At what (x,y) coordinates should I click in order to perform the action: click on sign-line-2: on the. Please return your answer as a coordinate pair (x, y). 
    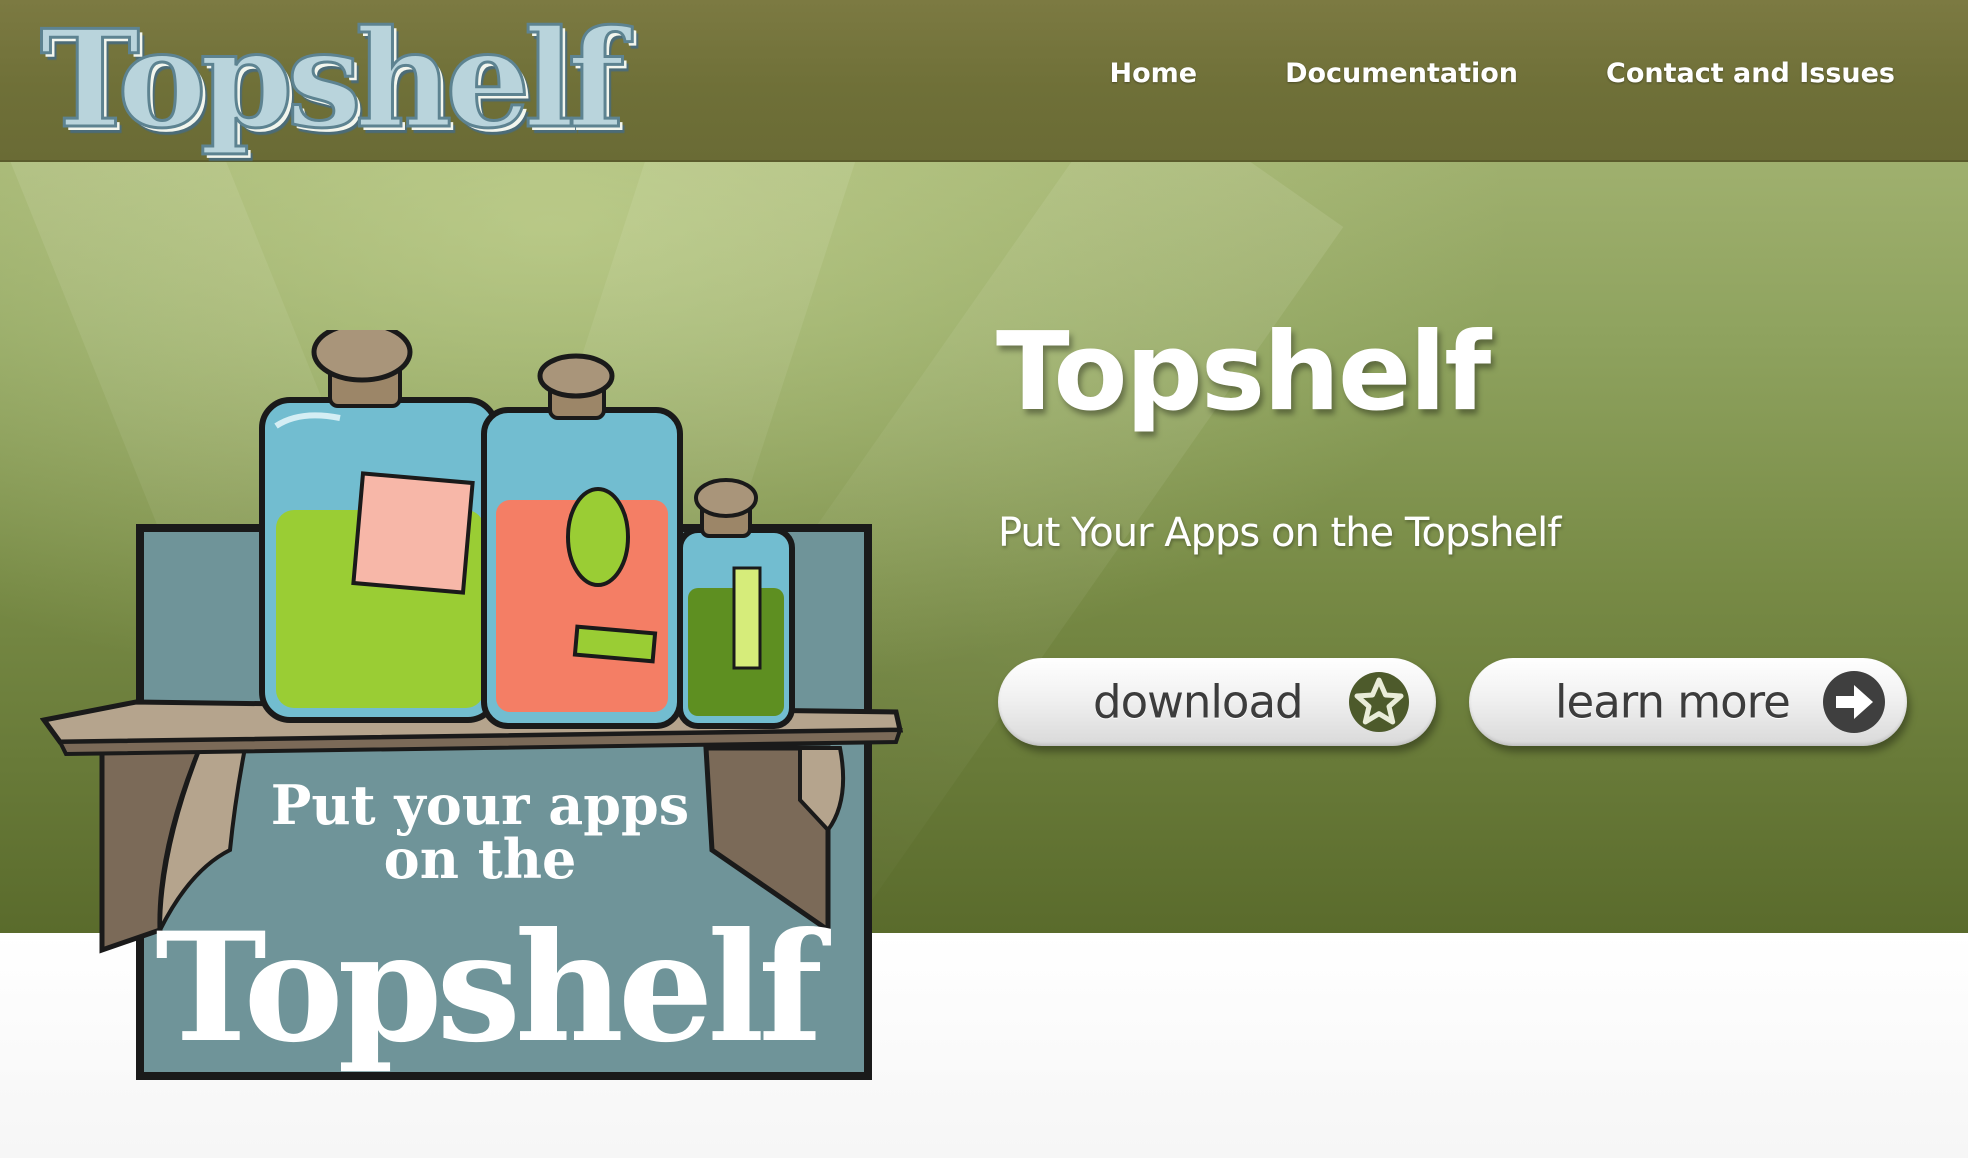
    Looking at the image, I should click on (480, 859).